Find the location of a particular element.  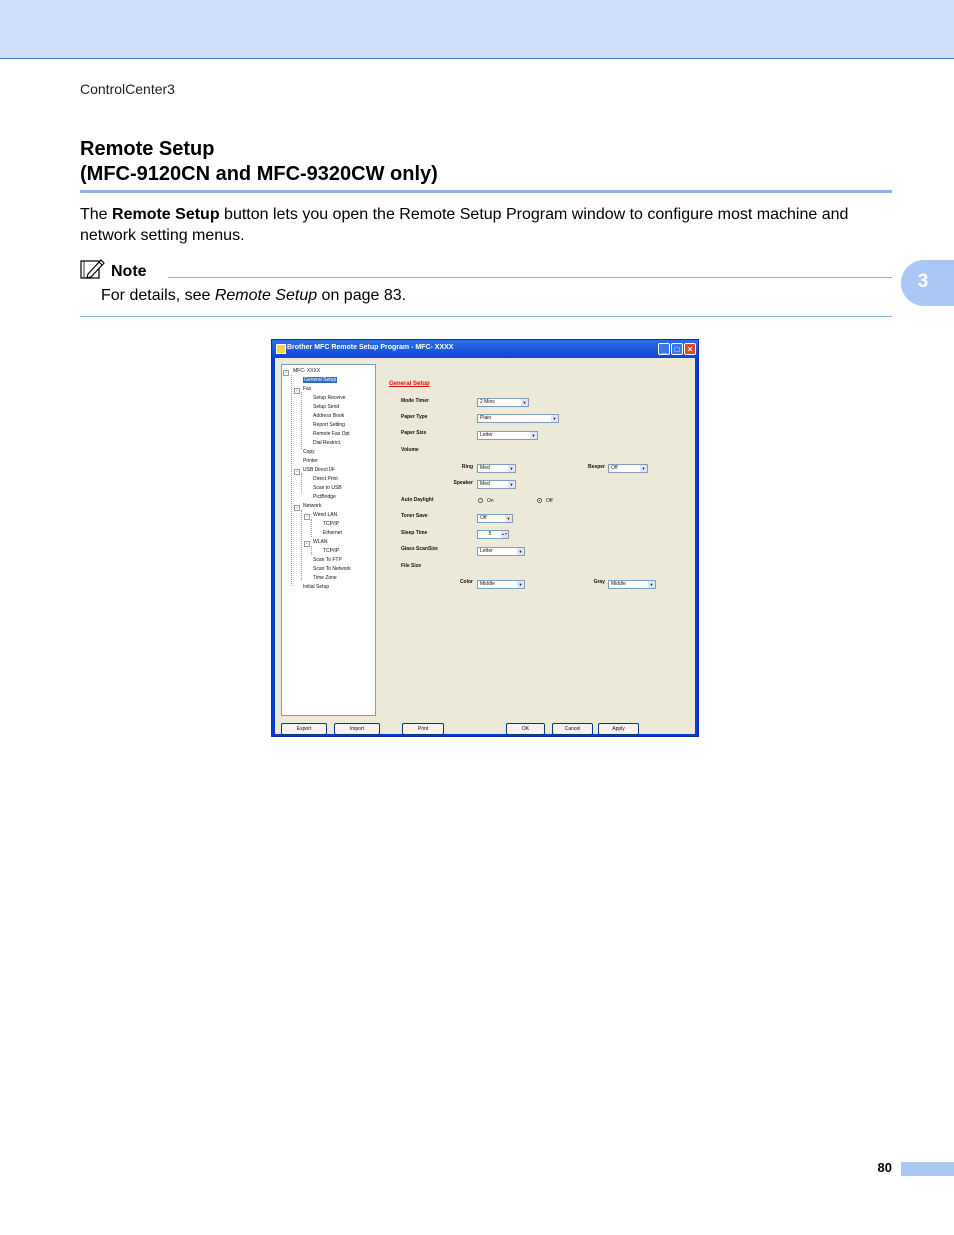

tree-item-wired-tcpip: TCP/IP is located at coordinates (331, 524).